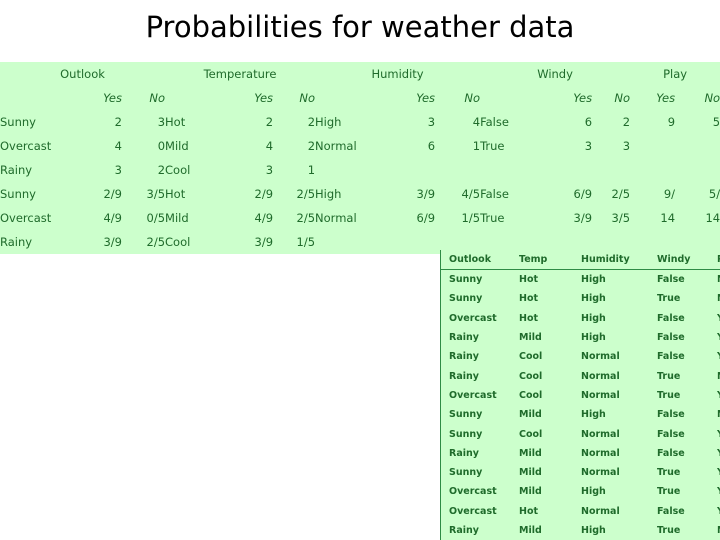  What do you see at coordinates (198, 122) in the screenshot?
I see `count-temperature-label-0: Hot` at bounding box center [198, 122].